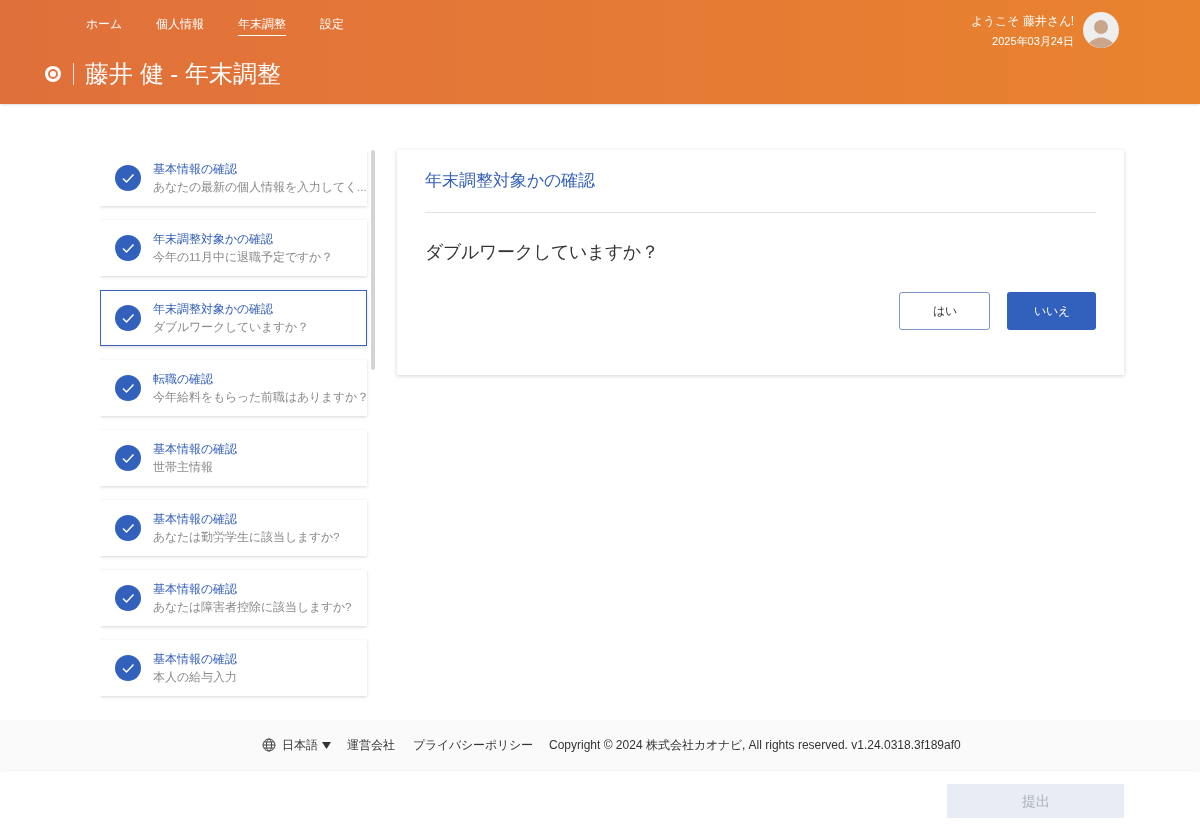 This screenshot has width=1200, height=832. What do you see at coordinates (183, 467) in the screenshot?
I see `step-subtitle: 世帯主情報` at bounding box center [183, 467].